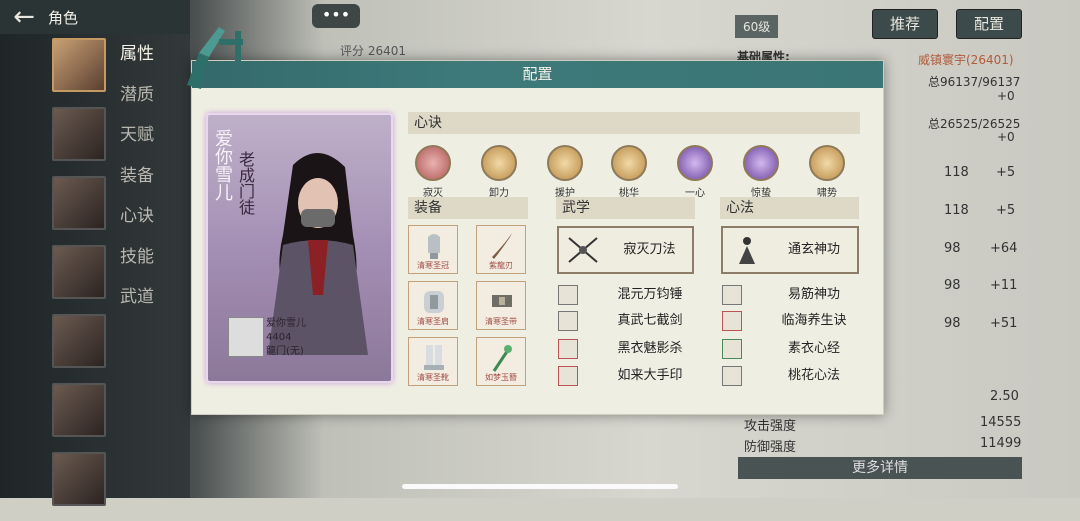 Image resolution: width=1080 pixels, height=521 pixels. Describe the element at coordinates (433, 265) in the screenshot. I see `equip-label: 清寒圣冠` at that location.